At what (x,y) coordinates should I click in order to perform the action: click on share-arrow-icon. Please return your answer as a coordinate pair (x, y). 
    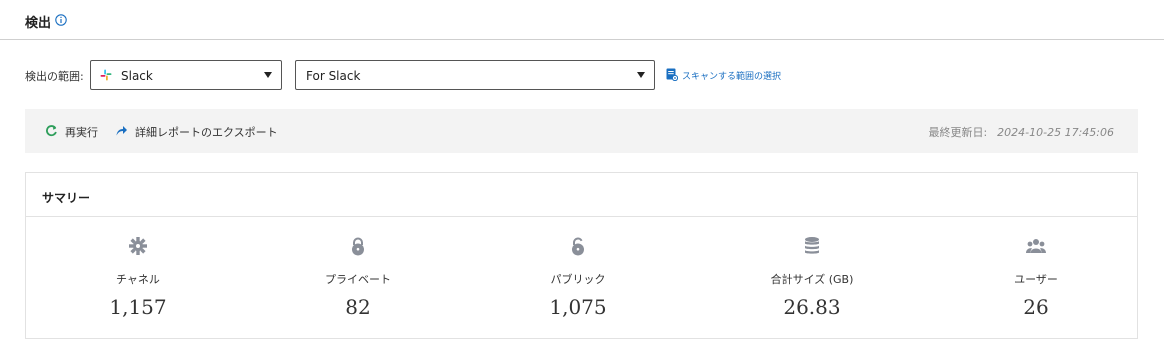
    Looking at the image, I should click on (121, 131).